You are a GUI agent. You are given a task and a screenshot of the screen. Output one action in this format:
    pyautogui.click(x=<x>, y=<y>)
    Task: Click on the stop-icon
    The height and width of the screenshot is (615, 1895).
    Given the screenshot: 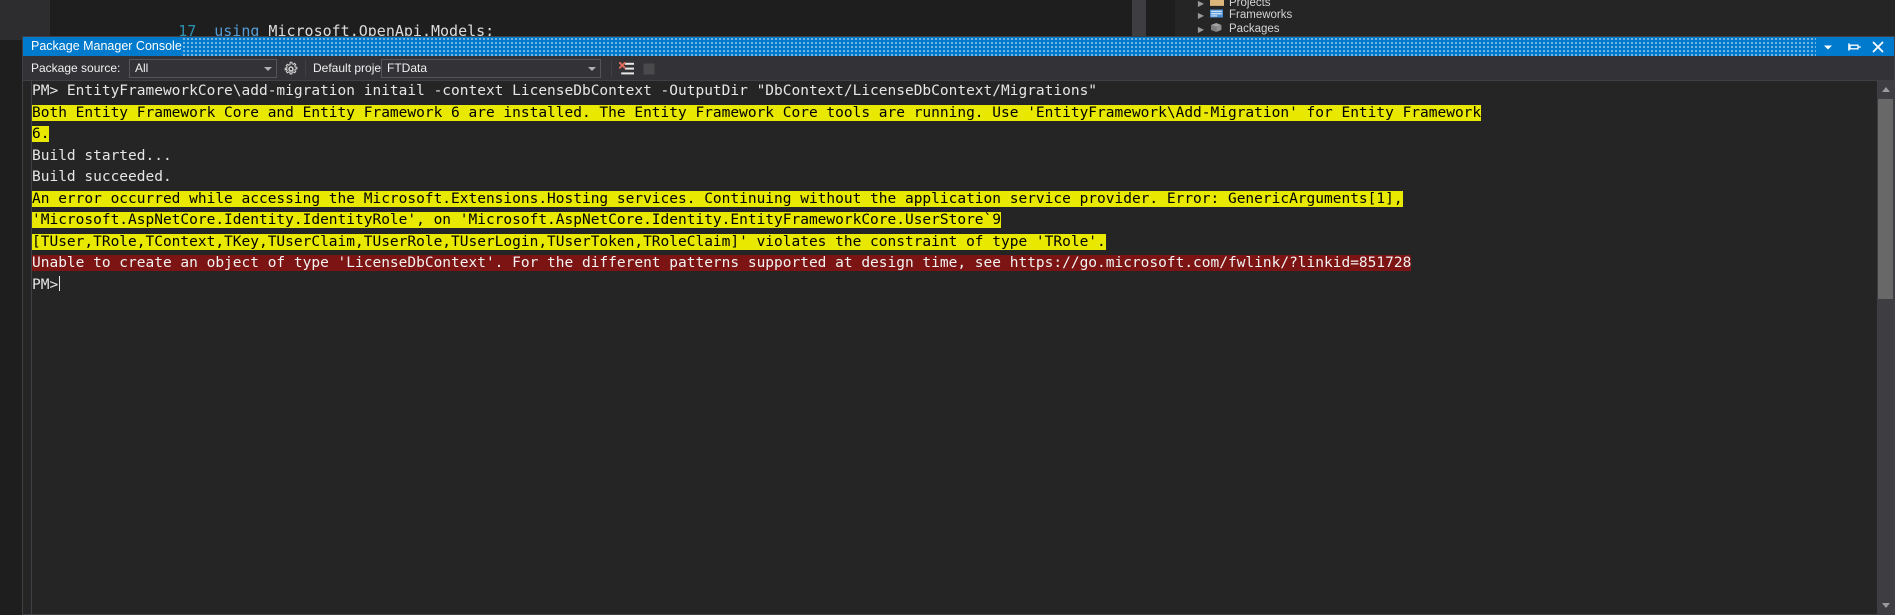 What is the action you would take?
    pyautogui.click(x=649, y=68)
    